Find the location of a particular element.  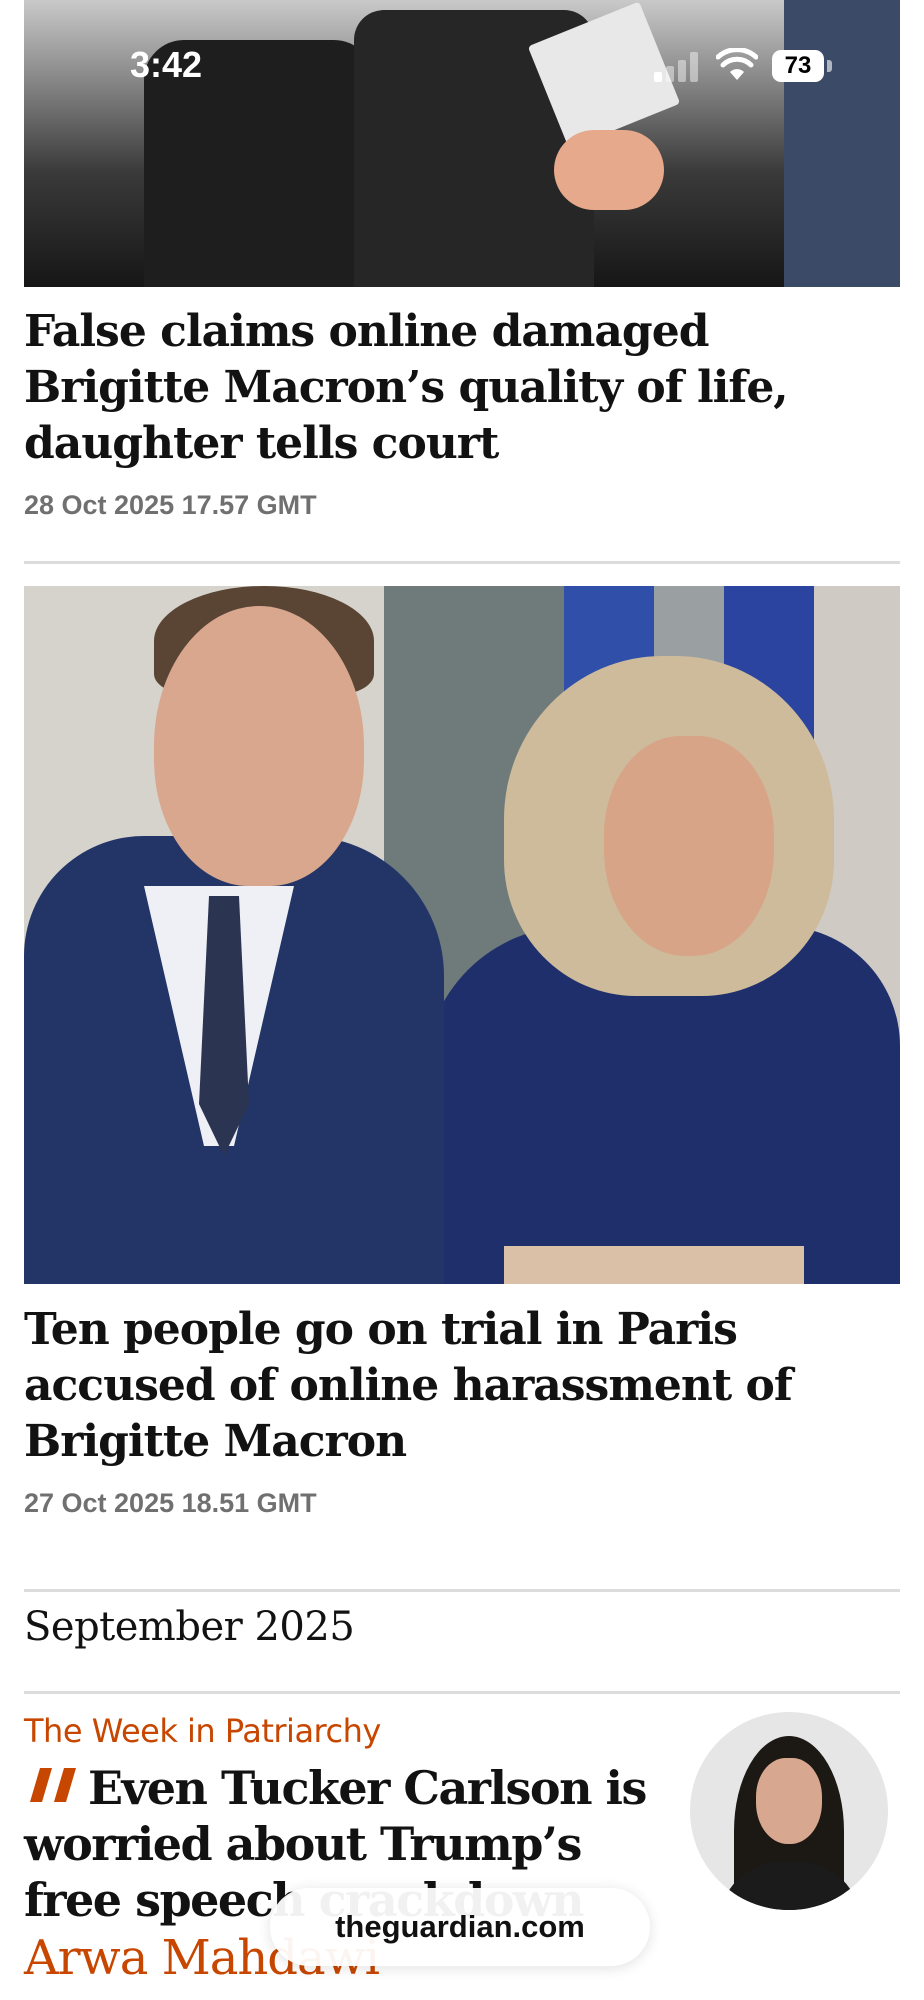

wifi-icon is located at coordinates (737, 64).